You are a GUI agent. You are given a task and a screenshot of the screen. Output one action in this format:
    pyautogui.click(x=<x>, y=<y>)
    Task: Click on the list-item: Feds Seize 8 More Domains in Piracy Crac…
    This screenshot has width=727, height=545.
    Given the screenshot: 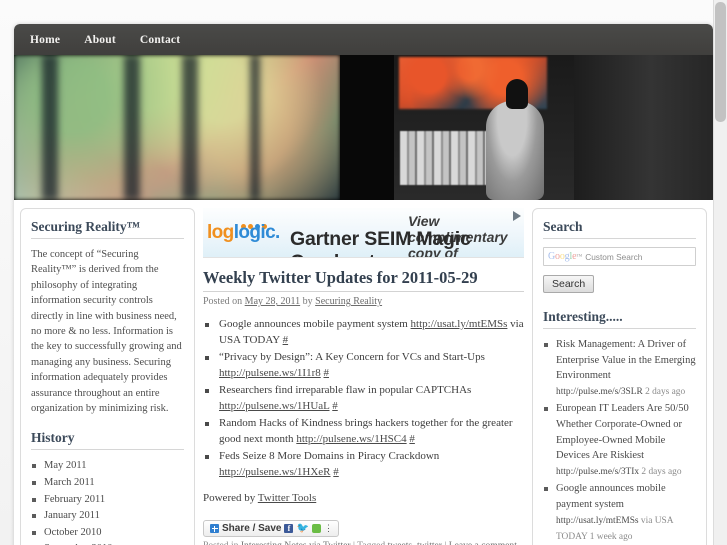 What is the action you would take?
    pyautogui.click(x=363, y=464)
    